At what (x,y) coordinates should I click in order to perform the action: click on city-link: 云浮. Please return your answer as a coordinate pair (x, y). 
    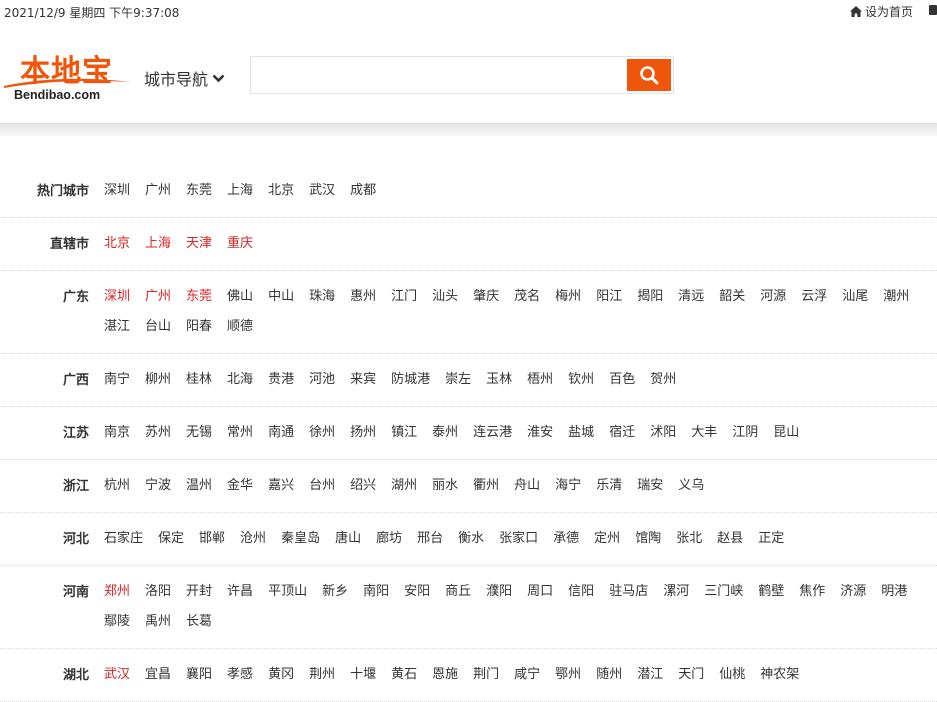
    Looking at the image, I should click on (814, 297).